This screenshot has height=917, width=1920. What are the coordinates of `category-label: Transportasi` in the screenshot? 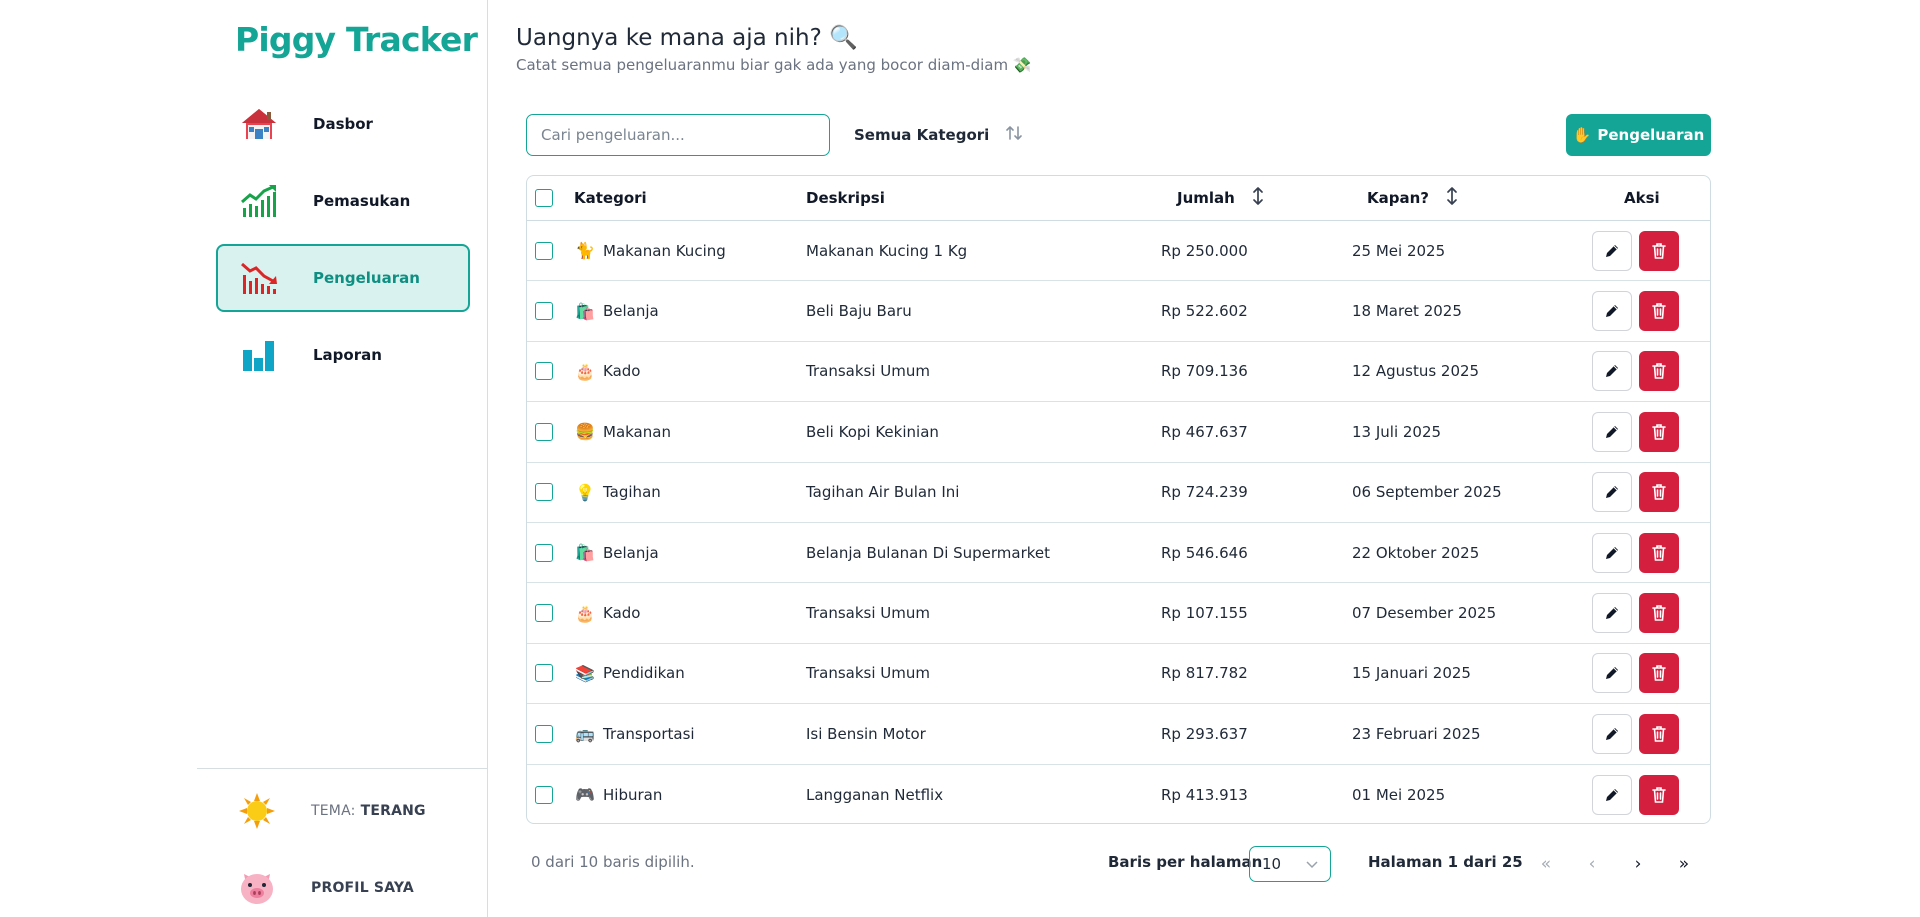 It's located at (649, 733).